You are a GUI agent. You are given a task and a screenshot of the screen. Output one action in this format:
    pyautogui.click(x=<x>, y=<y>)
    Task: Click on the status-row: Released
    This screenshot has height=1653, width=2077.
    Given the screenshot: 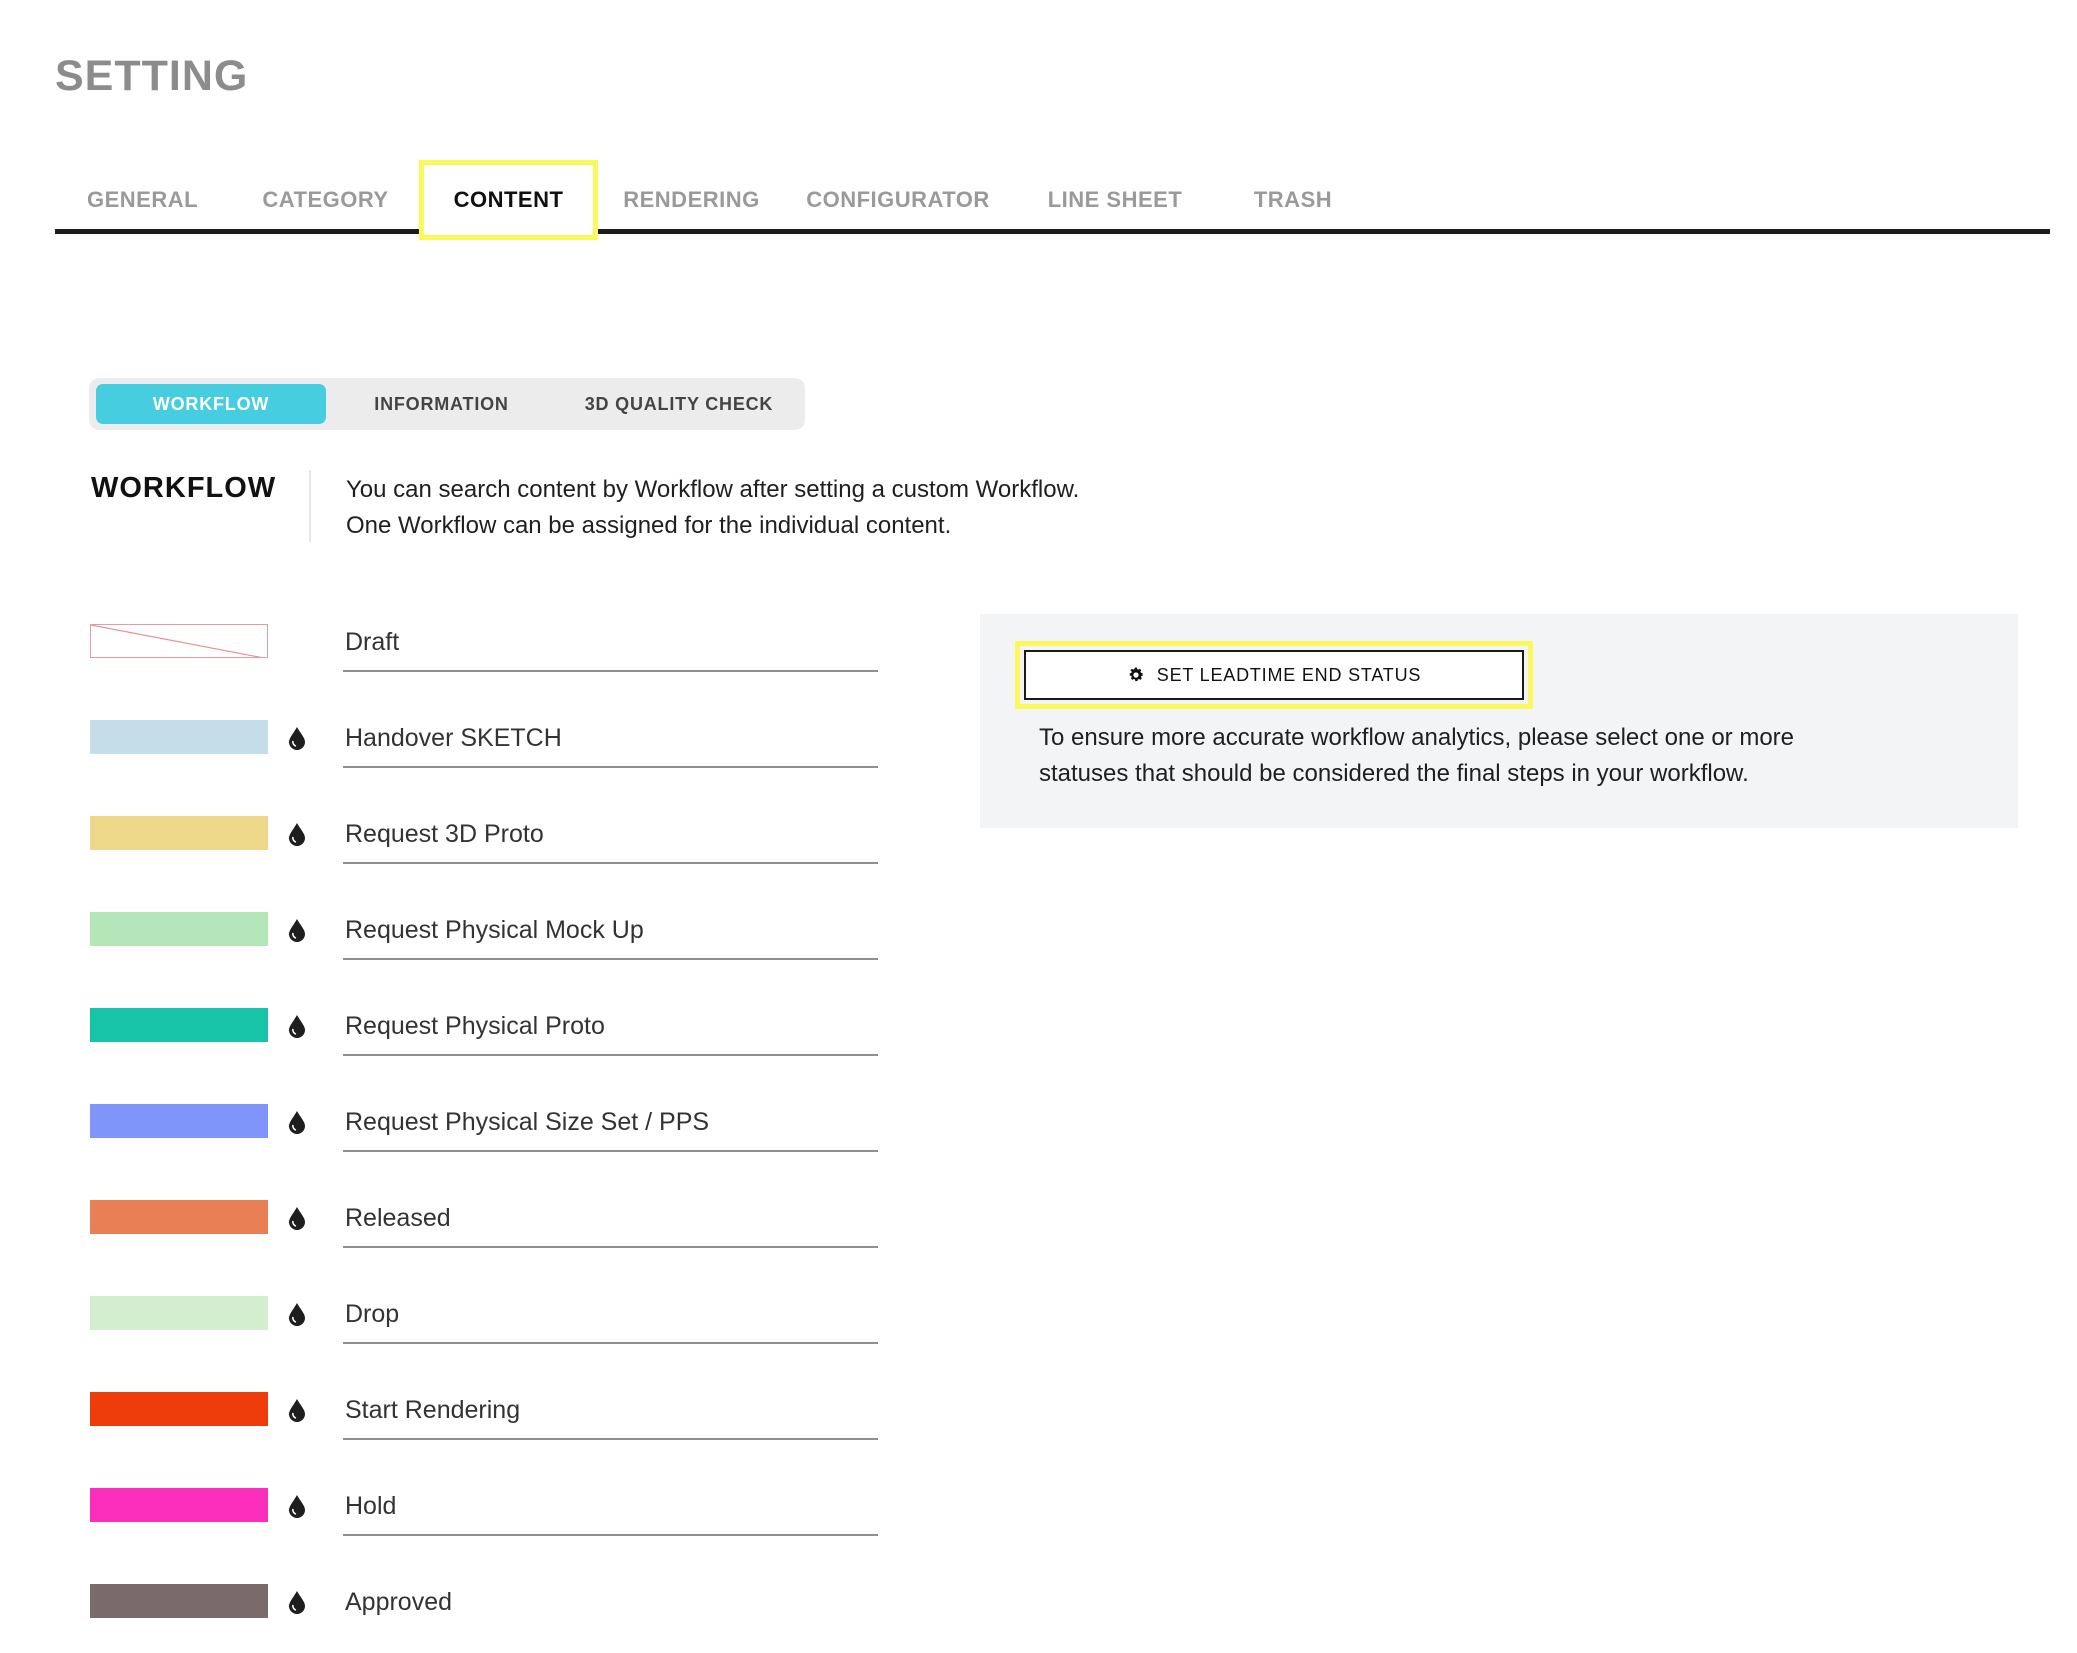 What is the action you would take?
    pyautogui.click(x=485, y=1221)
    